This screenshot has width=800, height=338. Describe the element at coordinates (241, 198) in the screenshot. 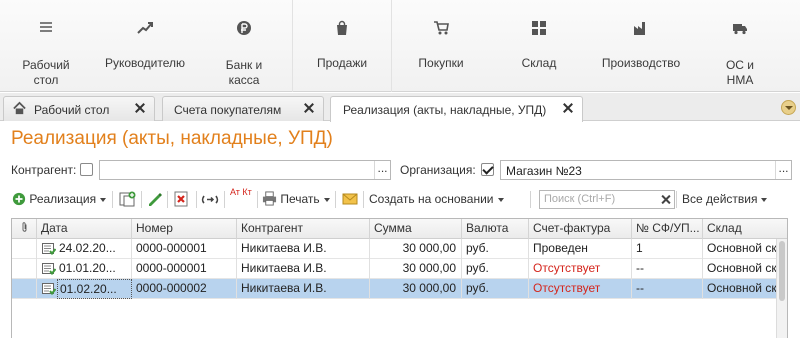

I see `dt-kt-button: Ат Кт` at that location.